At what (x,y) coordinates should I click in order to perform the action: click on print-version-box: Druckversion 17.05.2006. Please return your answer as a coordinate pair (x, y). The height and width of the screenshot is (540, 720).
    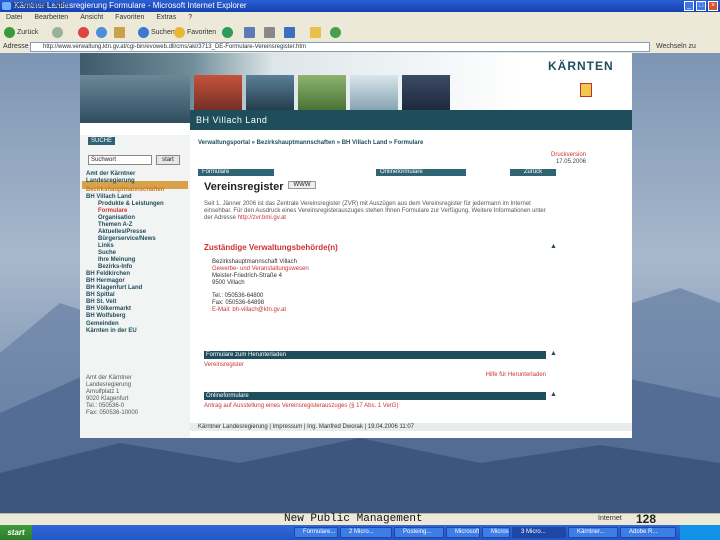
    Looking at the image, I should click on (546, 159).